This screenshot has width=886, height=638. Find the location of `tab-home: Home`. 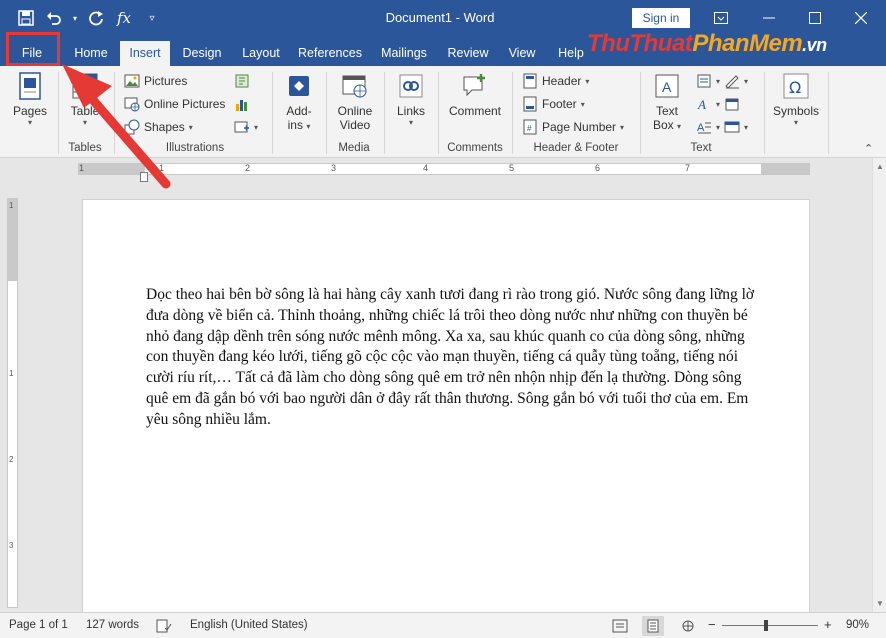

tab-home: Home is located at coordinates (91, 53).